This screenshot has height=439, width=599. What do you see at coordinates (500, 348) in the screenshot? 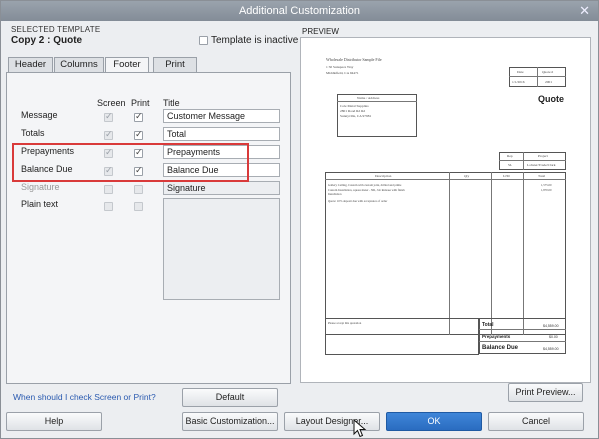
I see `preview-balance-due-label: Balance Due` at bounding box center [500, 348].